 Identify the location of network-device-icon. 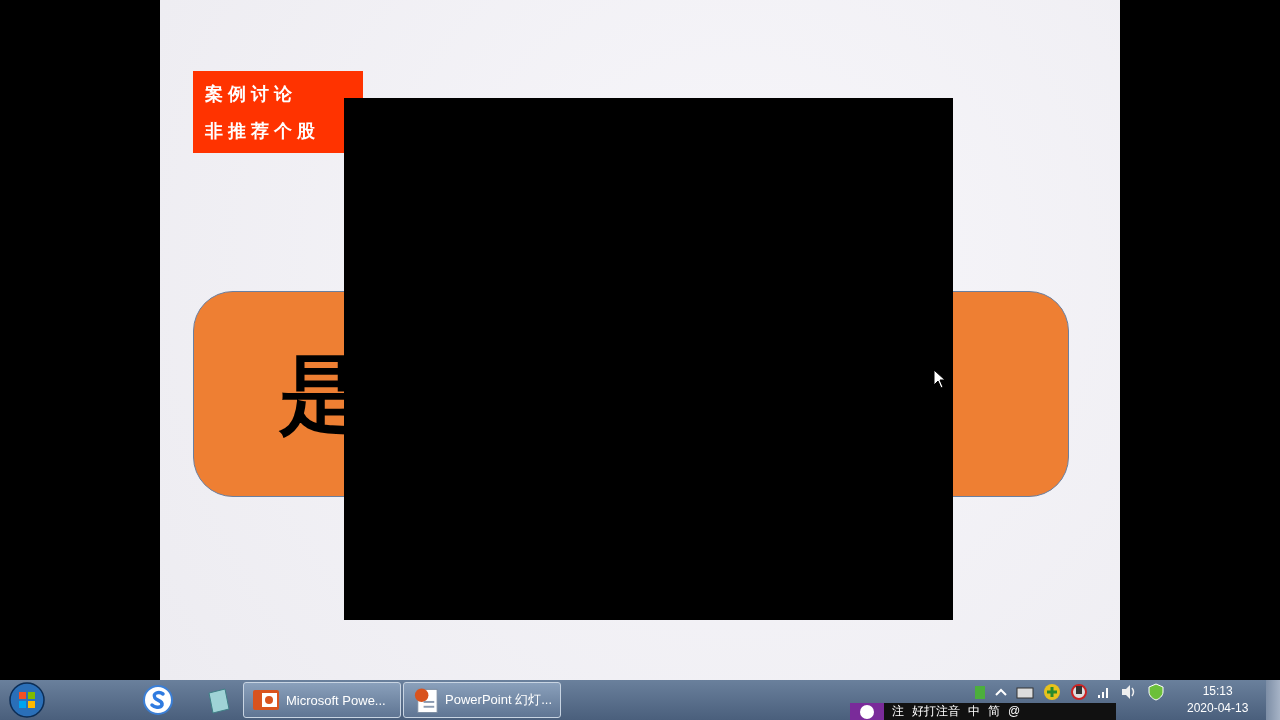
(1025, 692).